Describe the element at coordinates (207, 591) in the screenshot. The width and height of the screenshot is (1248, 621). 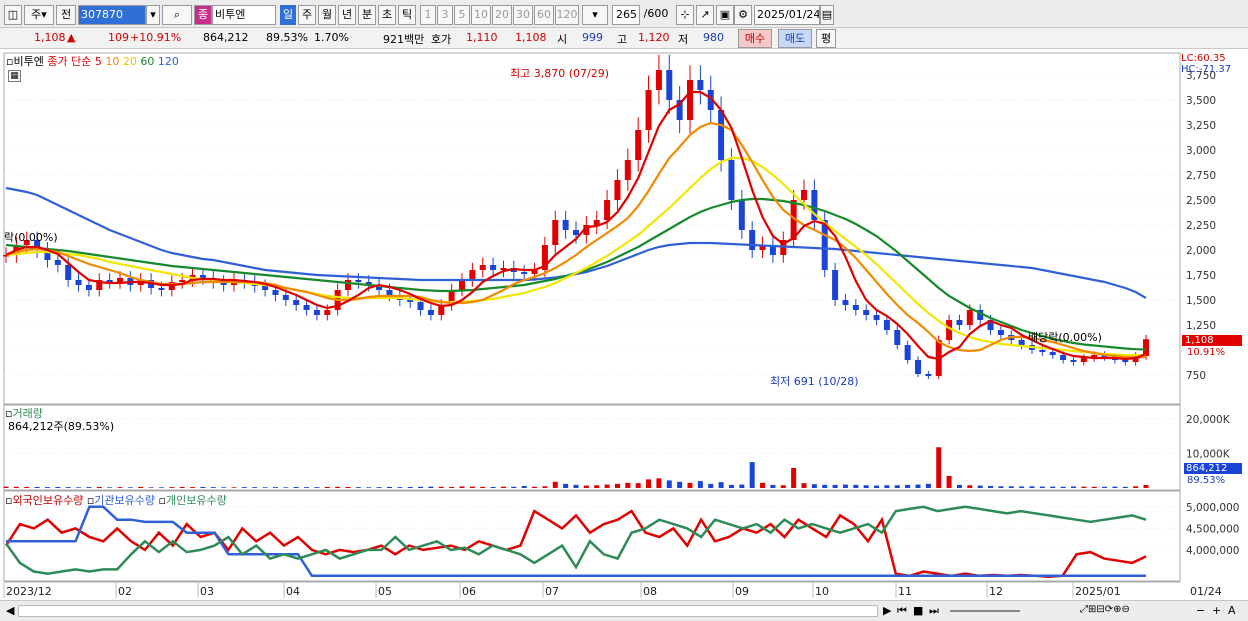
I see `x-axis-label: 03` at that location.